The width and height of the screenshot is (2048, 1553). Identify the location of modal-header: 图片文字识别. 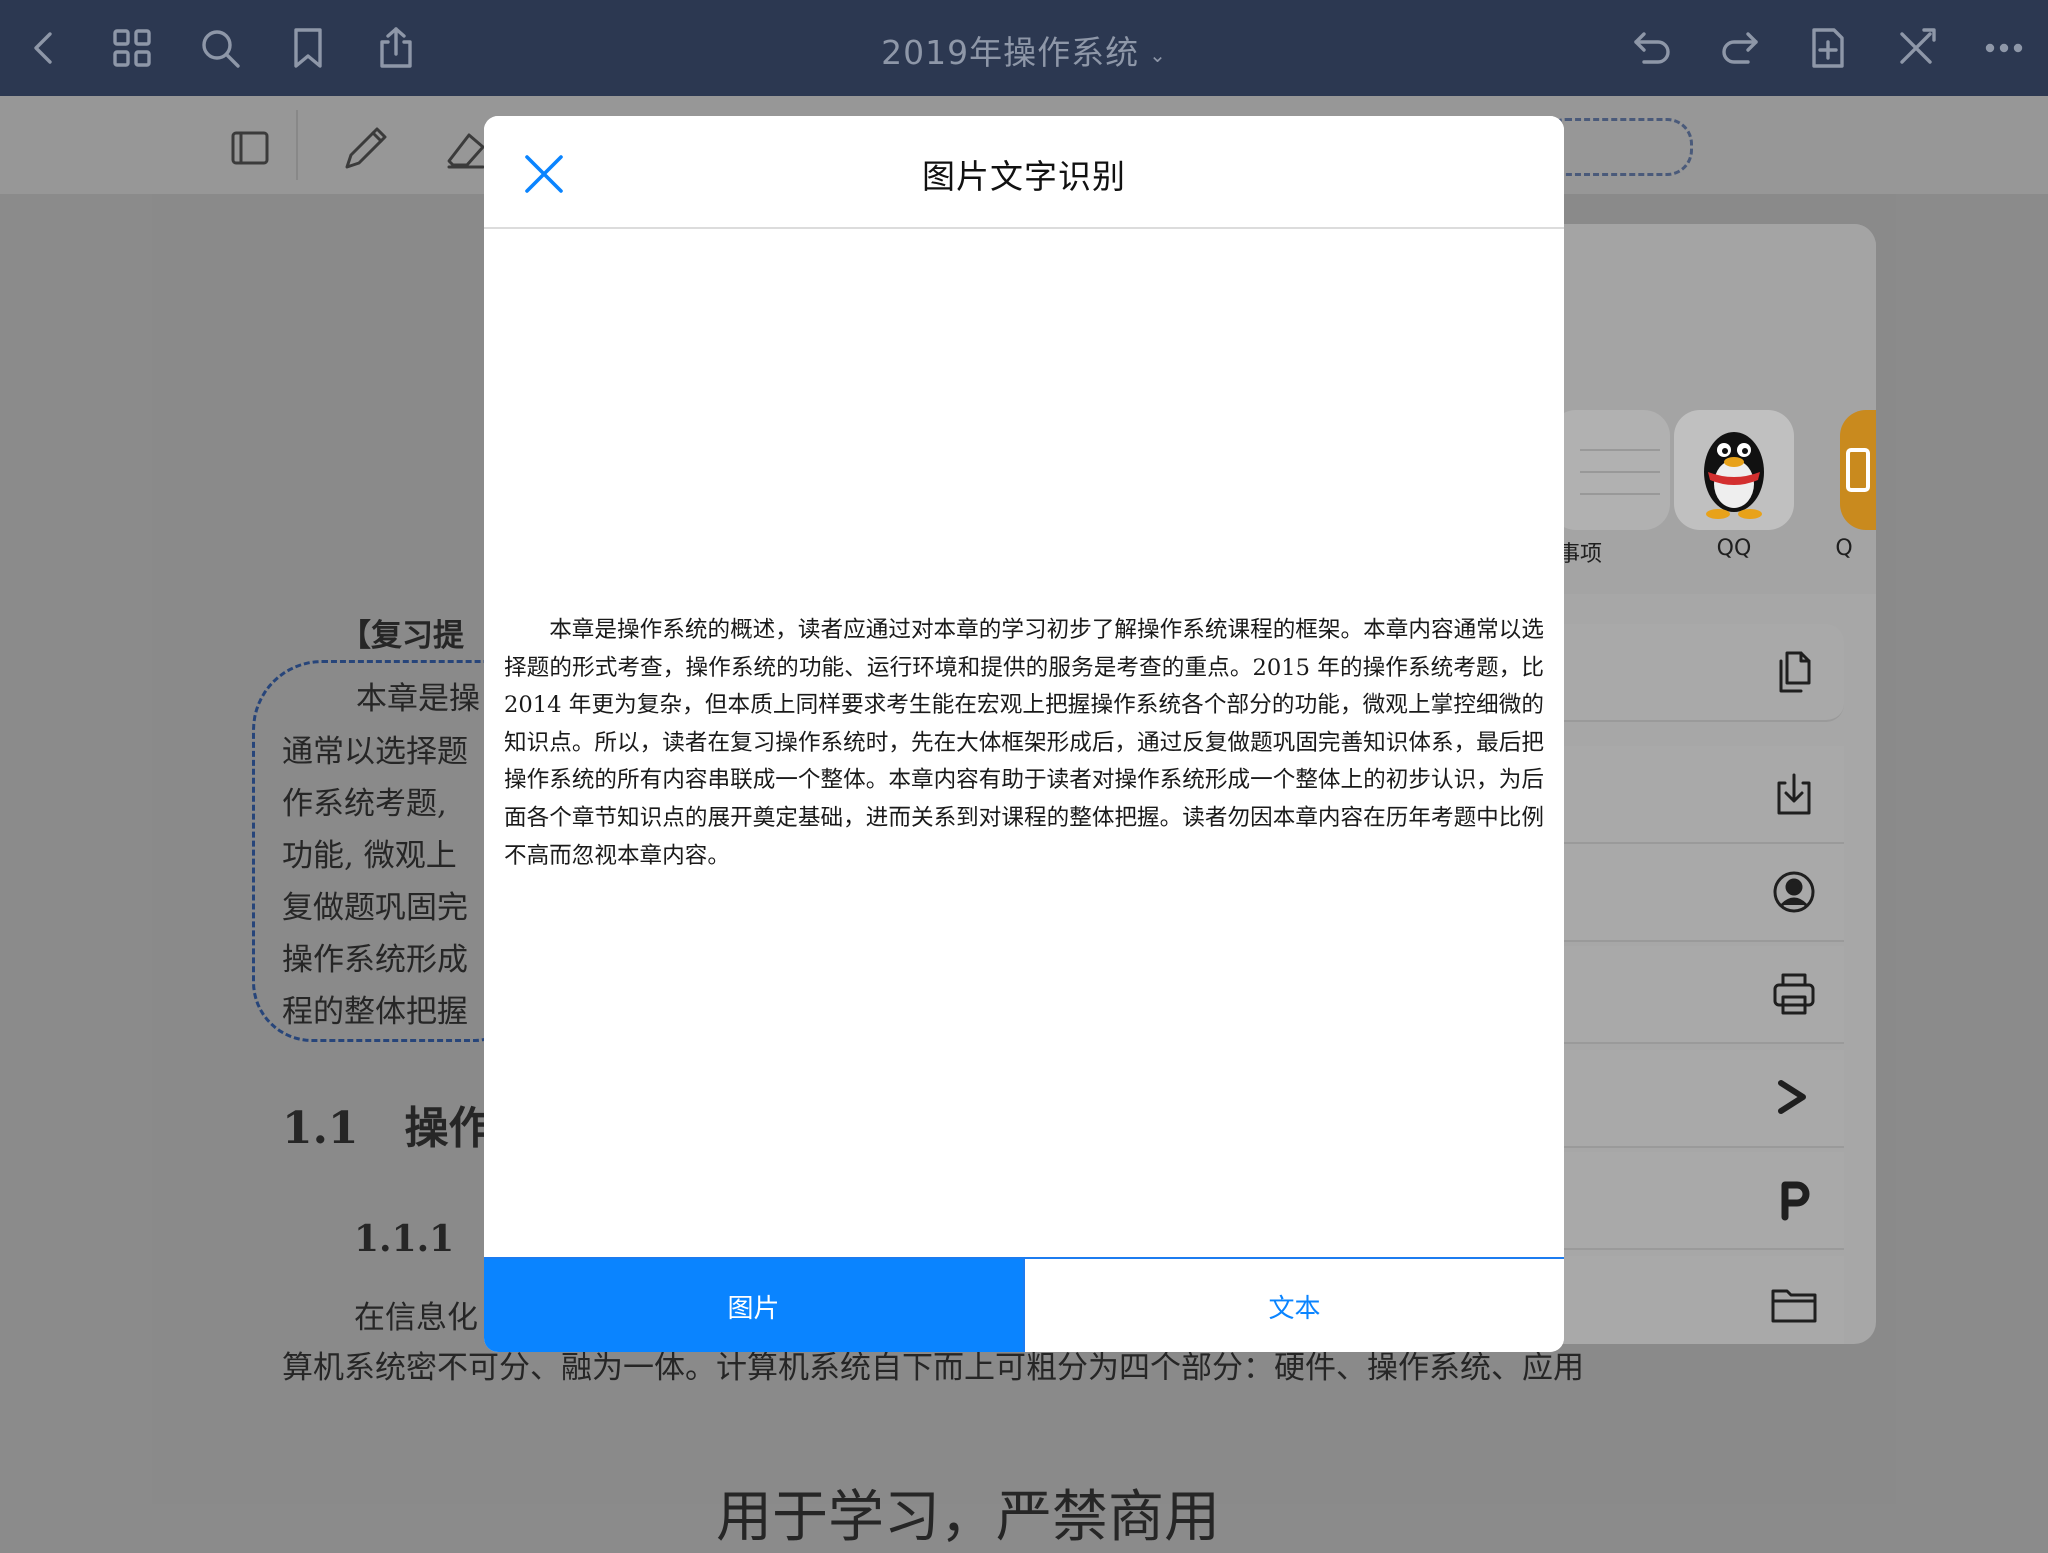
(1024, 172).